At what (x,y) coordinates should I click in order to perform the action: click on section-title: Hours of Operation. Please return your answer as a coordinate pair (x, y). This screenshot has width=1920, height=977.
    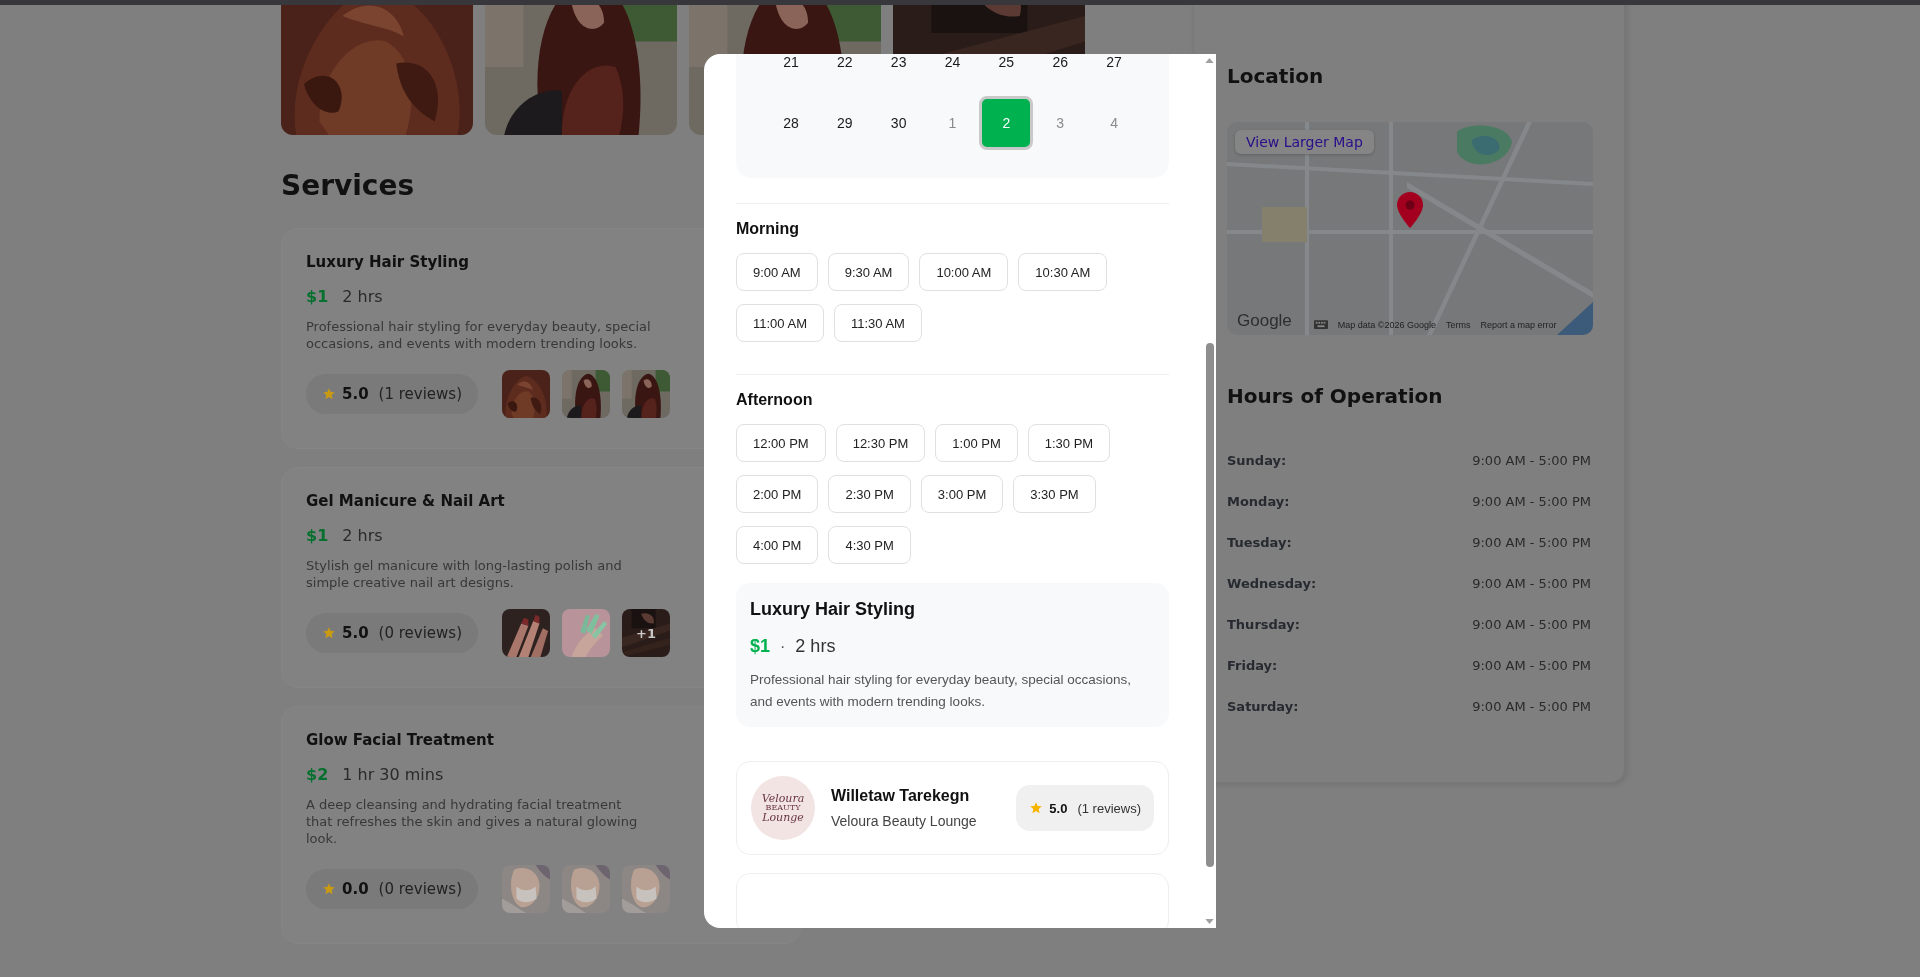
    Looking at the image, I should click on (1335, 396).